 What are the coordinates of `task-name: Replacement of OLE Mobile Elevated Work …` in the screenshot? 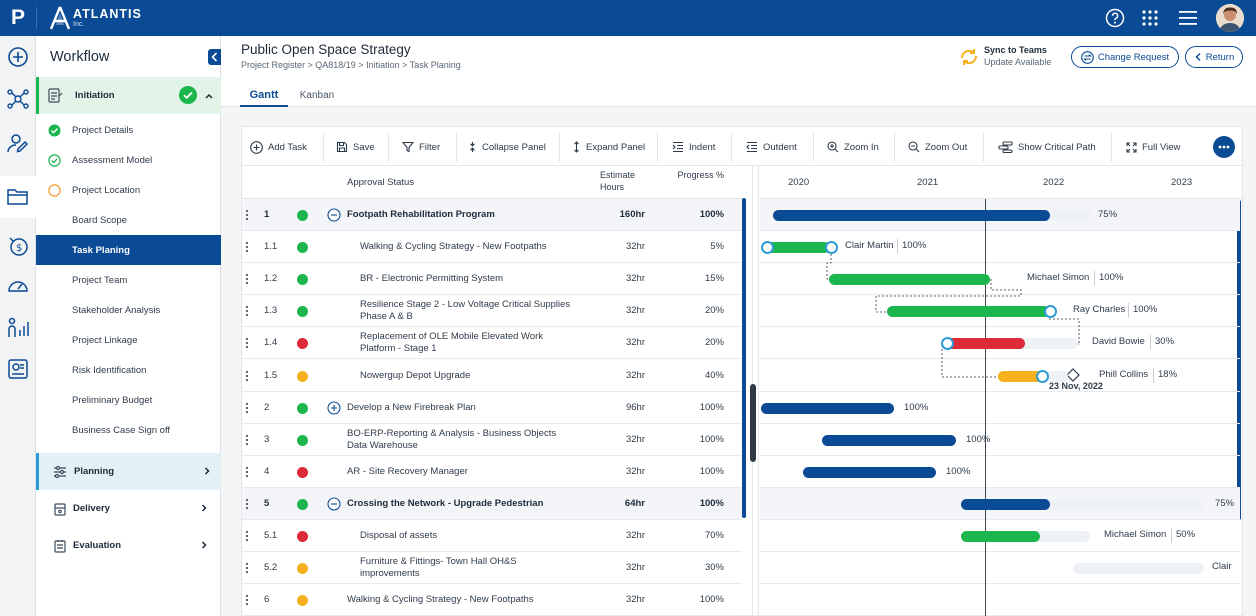 It's located at (467, 342).